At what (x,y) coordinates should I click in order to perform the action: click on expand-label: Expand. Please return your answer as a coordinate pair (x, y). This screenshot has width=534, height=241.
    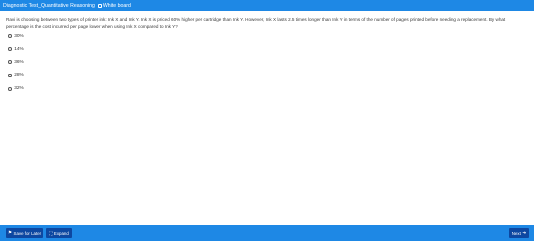
    Looking at the image, I should click on (61, 233).